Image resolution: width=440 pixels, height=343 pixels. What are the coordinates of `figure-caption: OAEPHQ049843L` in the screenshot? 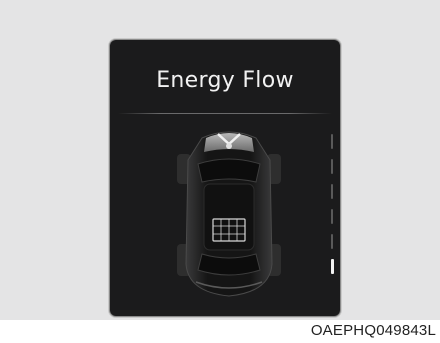 It's located at (373, 330).